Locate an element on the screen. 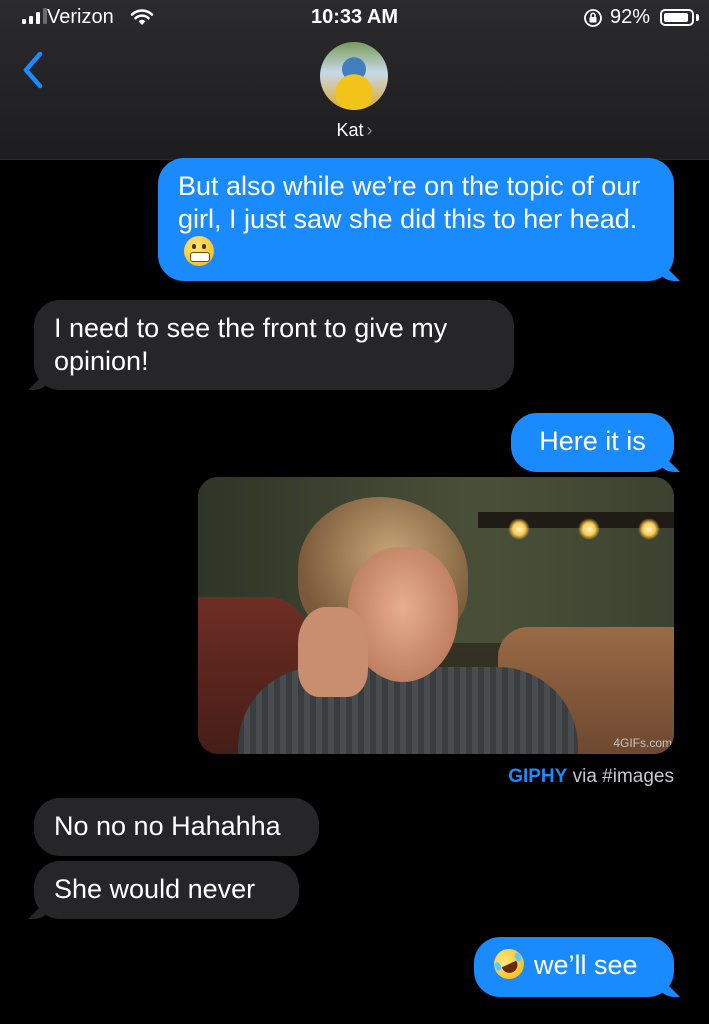  gif-shelf is located at coordinates (576, 526).